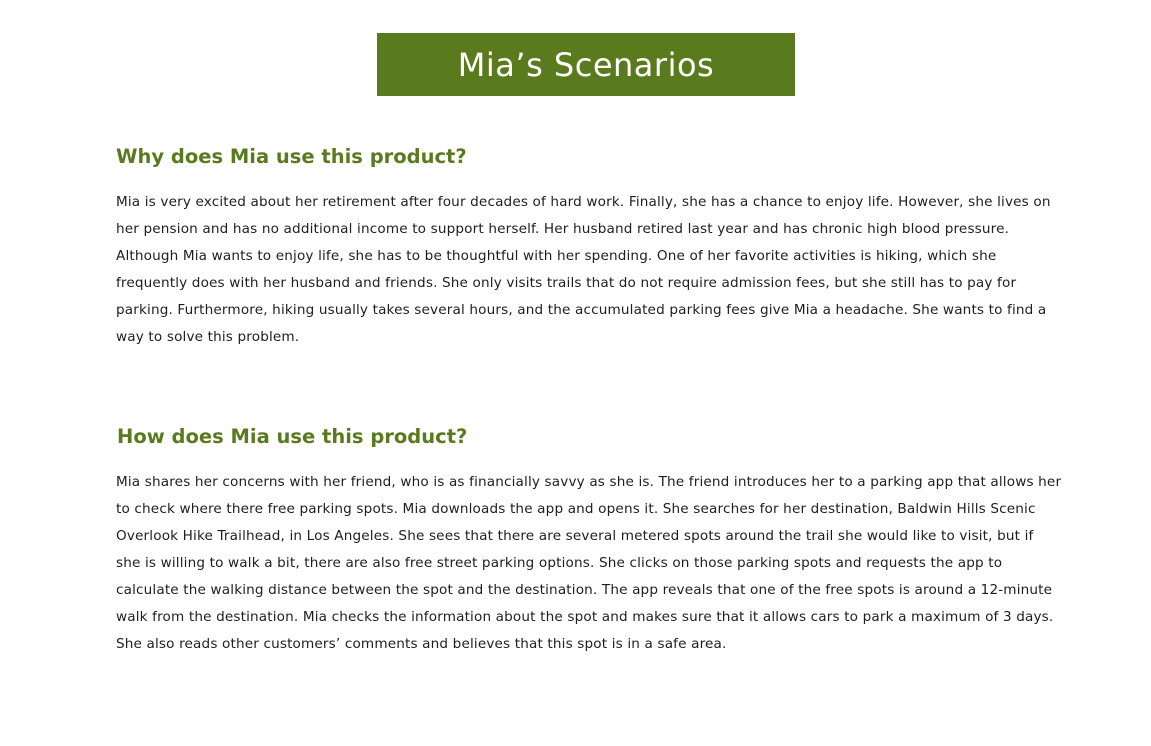 This screenshot has height=746, width=1151. What do you see at coordinates (292, 436) in the screenshot?
I see `section-heading-how: How does Mia use this product?` at bounding box center [292, 436].